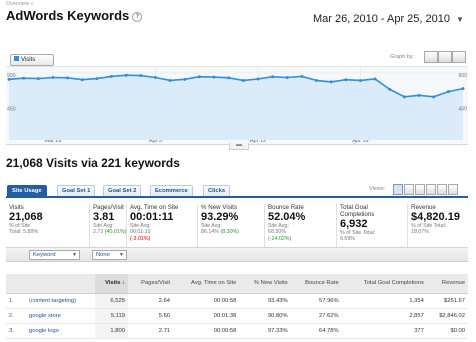 Image resolution: width=476 pixels, height=342 pixels. I want to click on breadcrumb: Overview », so click(20, 4).